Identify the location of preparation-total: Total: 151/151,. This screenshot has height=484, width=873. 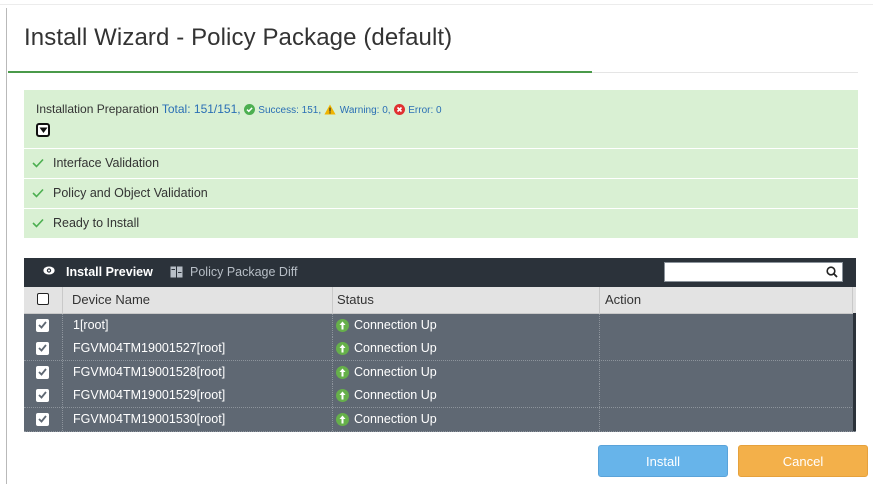
(201, 109).